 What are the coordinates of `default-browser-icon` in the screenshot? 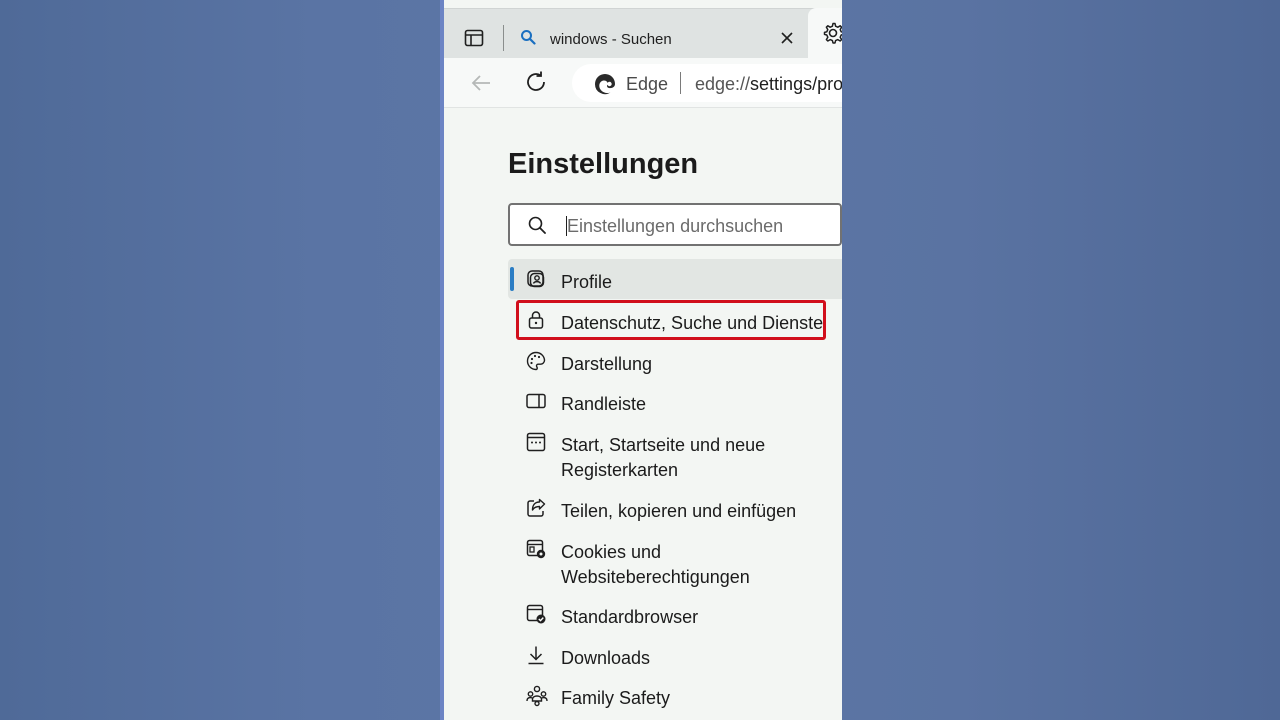 It's located at (536, 614).